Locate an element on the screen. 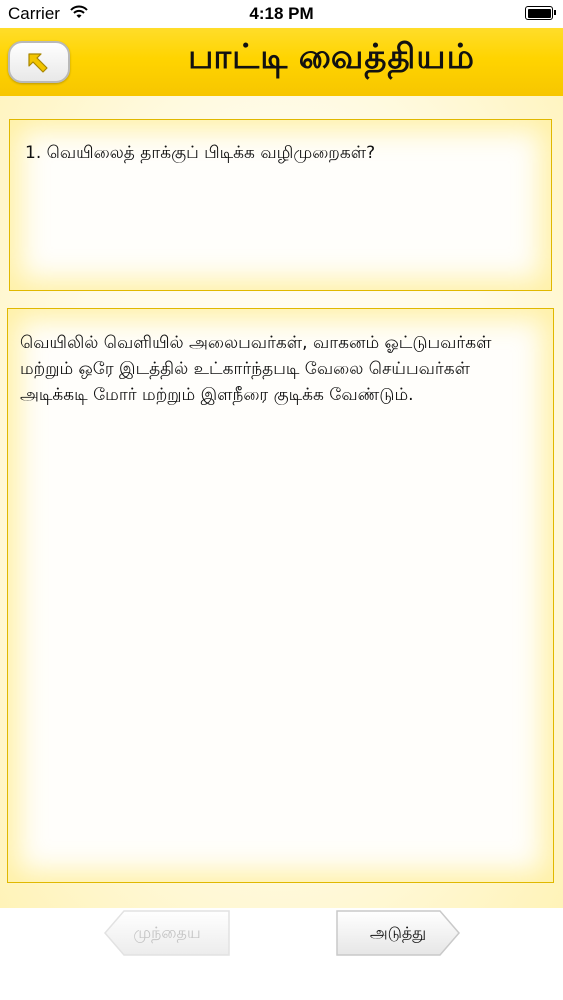 Image resolution: width=563 pixels, height=1000 pixels. next-button: அடுத்து is located at coordinates (398, 933).